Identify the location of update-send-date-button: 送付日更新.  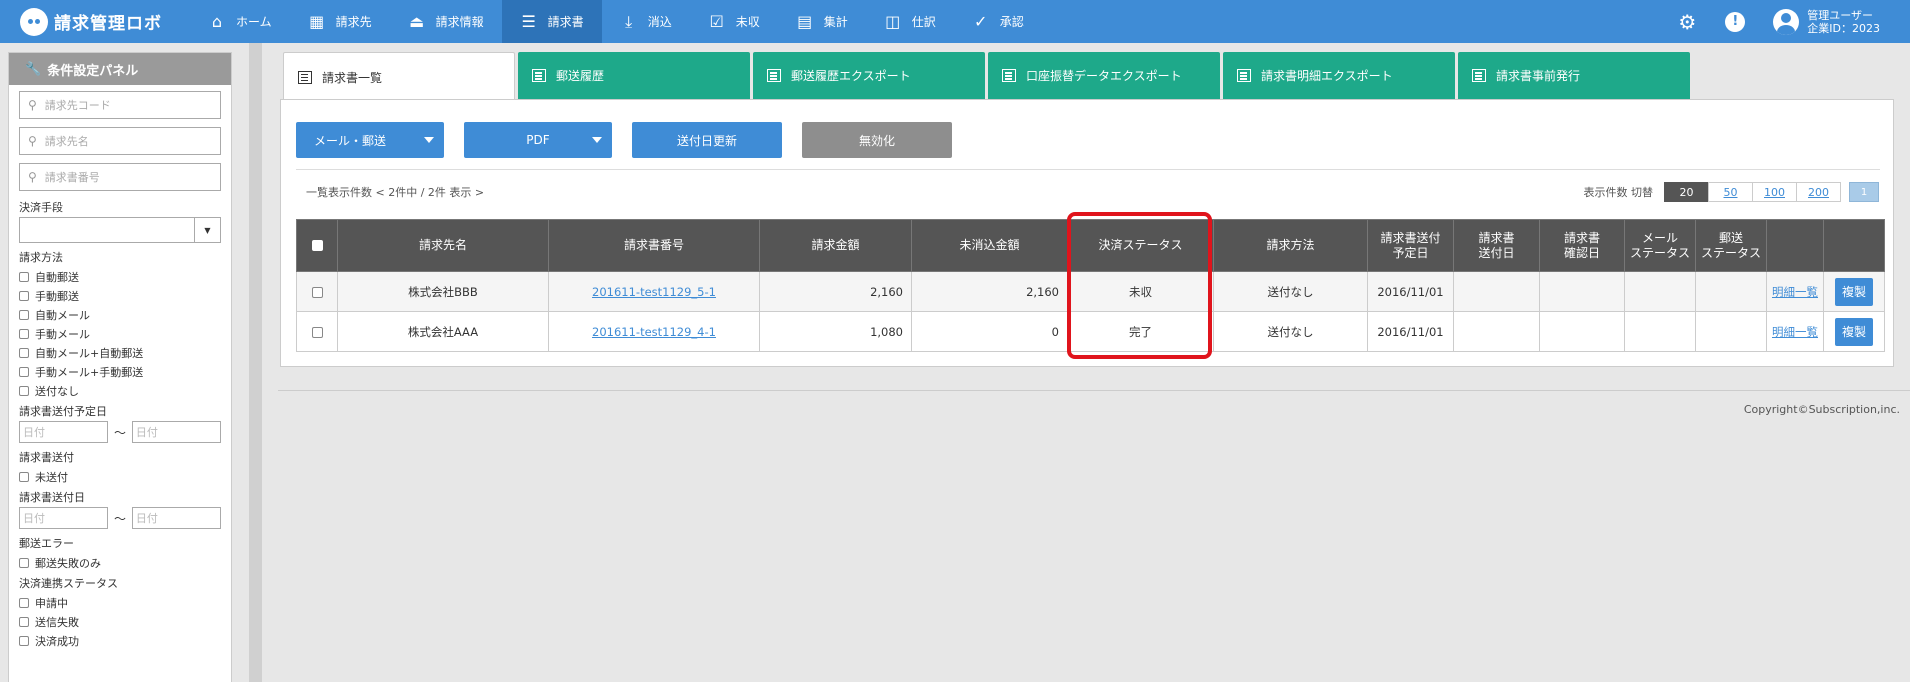
(707, 140).